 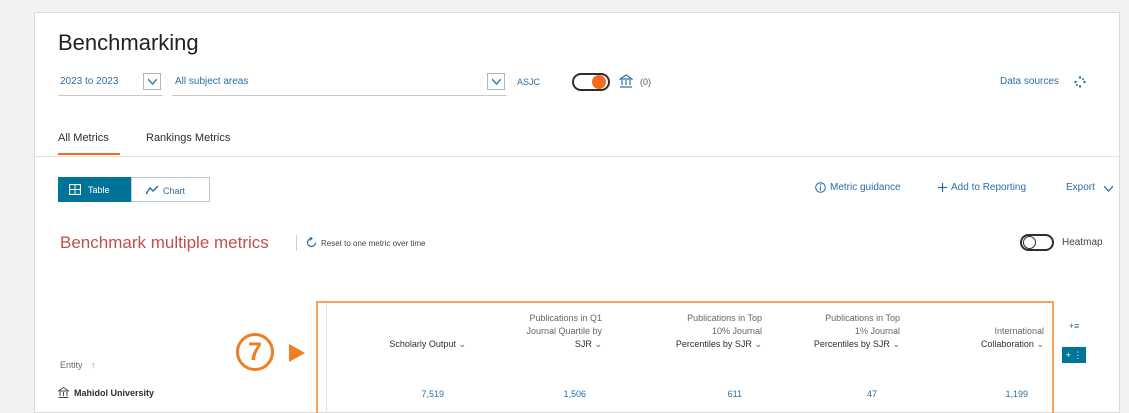 I want to click on arrow-up-icon: ↑, so click(x=93, y=365).